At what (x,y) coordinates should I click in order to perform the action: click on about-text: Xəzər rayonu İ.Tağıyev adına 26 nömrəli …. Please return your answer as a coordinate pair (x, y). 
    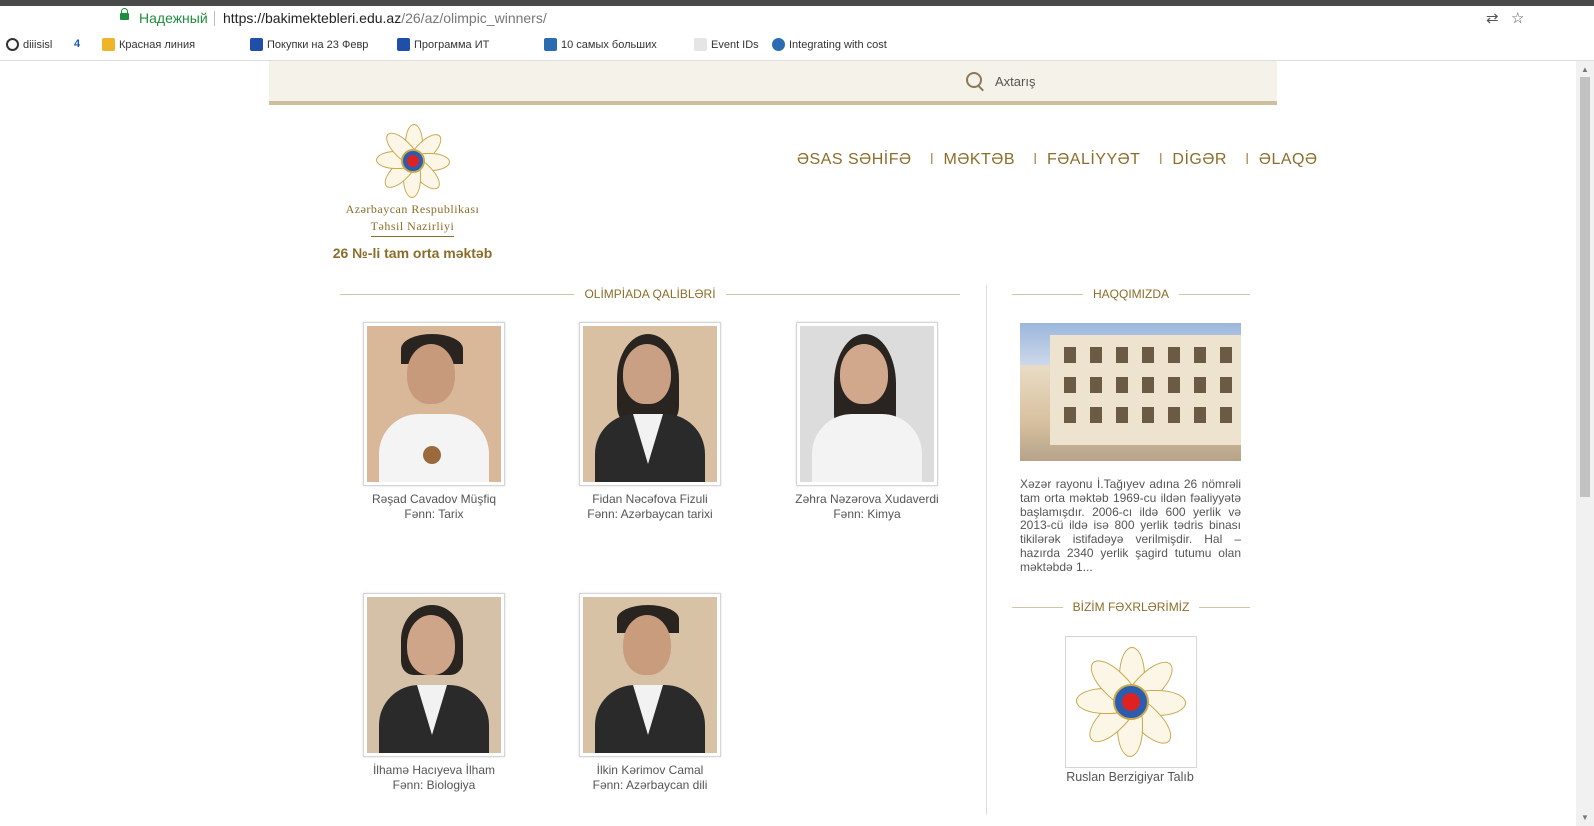
    Looking at the image, I should click on (1130, 525).